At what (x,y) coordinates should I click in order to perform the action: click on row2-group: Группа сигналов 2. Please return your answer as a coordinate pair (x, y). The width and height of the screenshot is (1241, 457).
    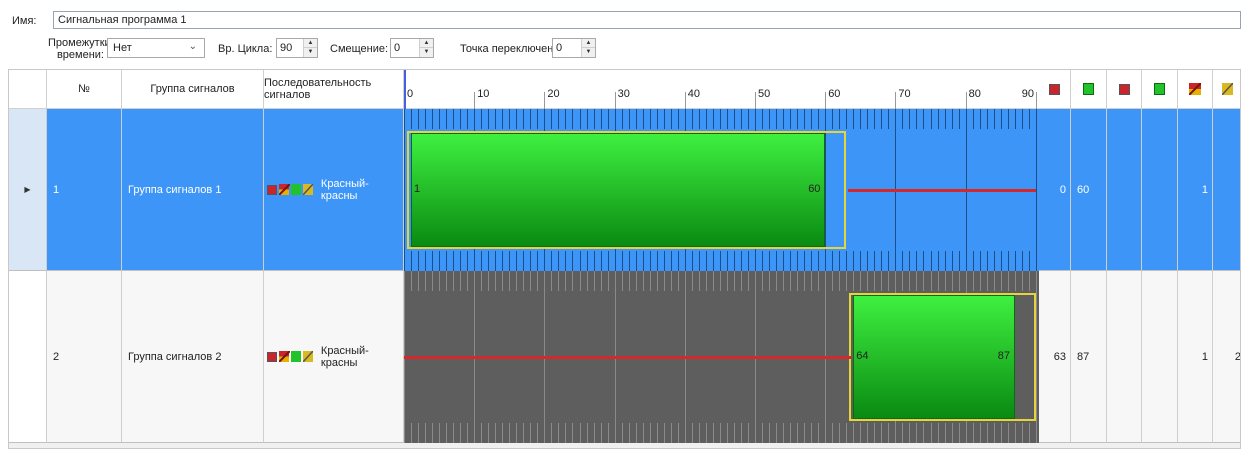
    Looking at the image, I should click on (193, 357).